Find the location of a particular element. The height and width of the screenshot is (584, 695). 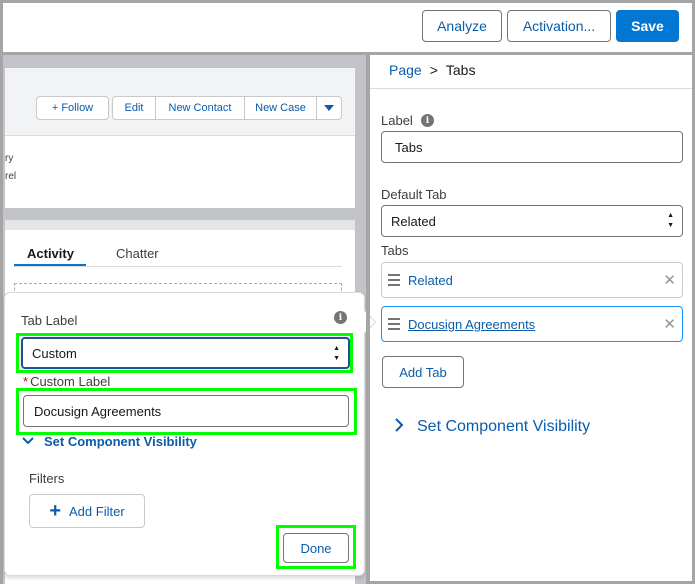

add-filter-label: Add Filter is located at coordinates (97, 511).